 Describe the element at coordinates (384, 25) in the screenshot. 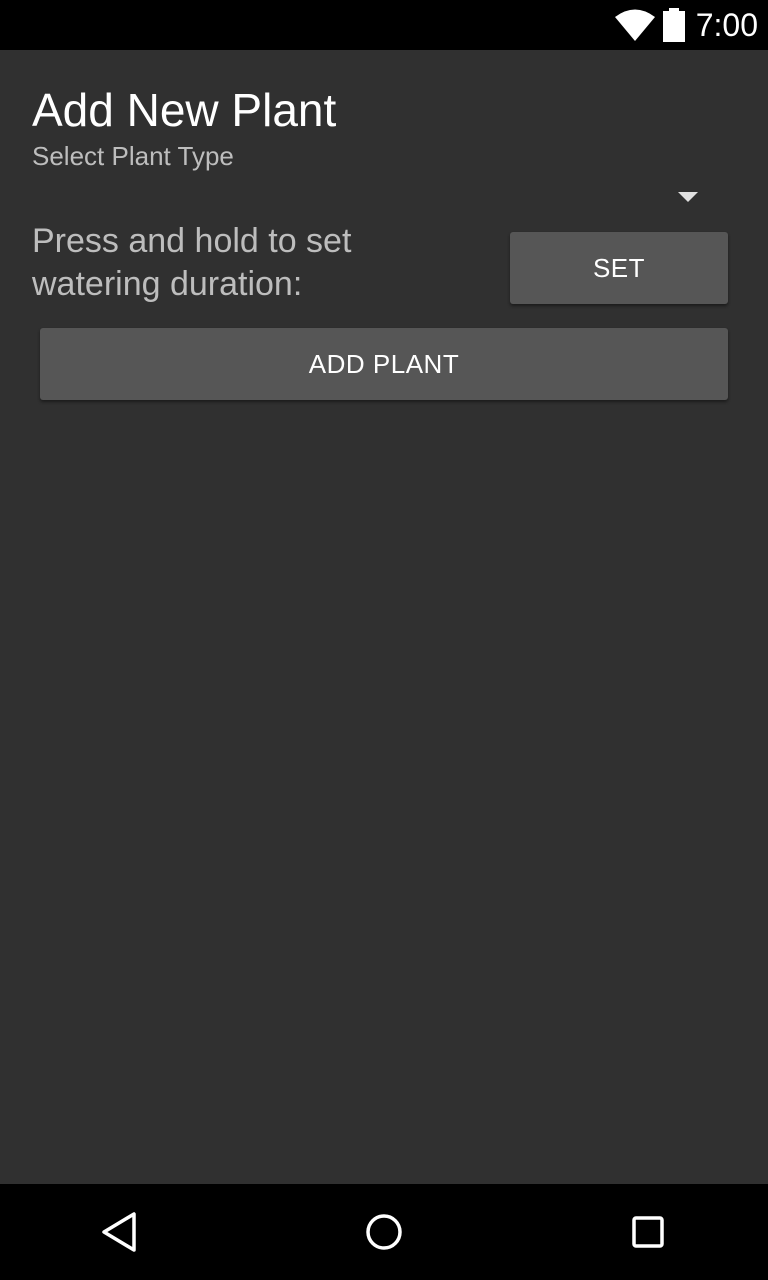

I see `status-bar: 7:00` at that location.